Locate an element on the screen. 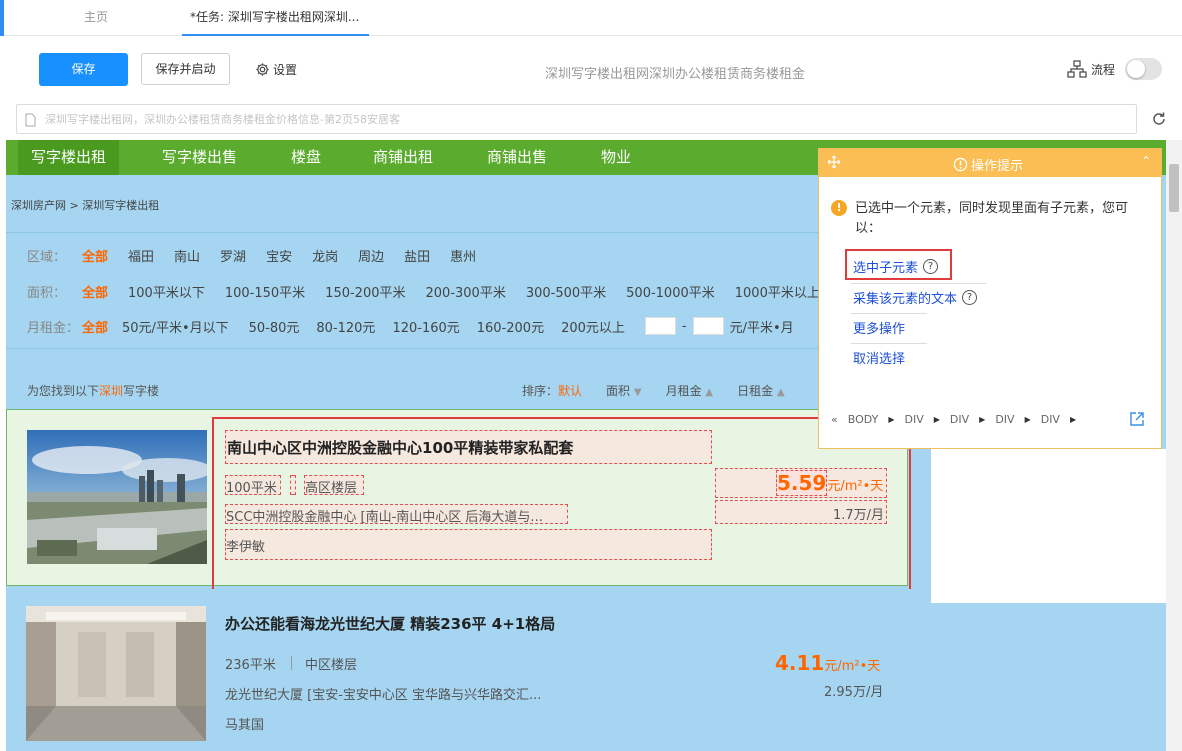 This screenshot has width=1182, height=751. filter-option: 福田 is located at coordinates (141, 255).